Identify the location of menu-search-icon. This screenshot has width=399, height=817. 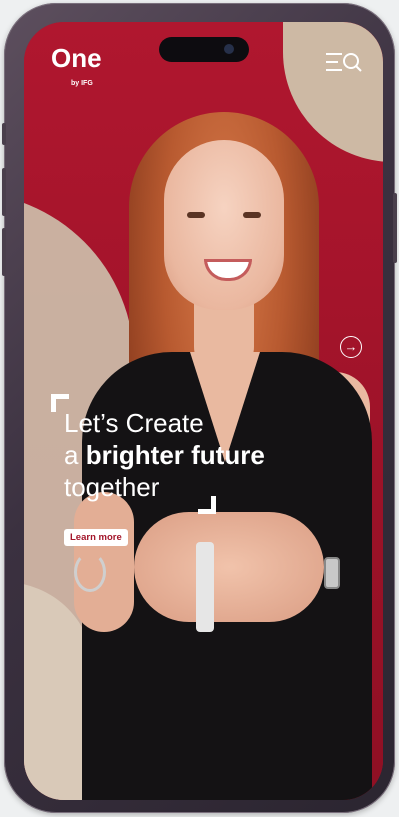
(344, 62).